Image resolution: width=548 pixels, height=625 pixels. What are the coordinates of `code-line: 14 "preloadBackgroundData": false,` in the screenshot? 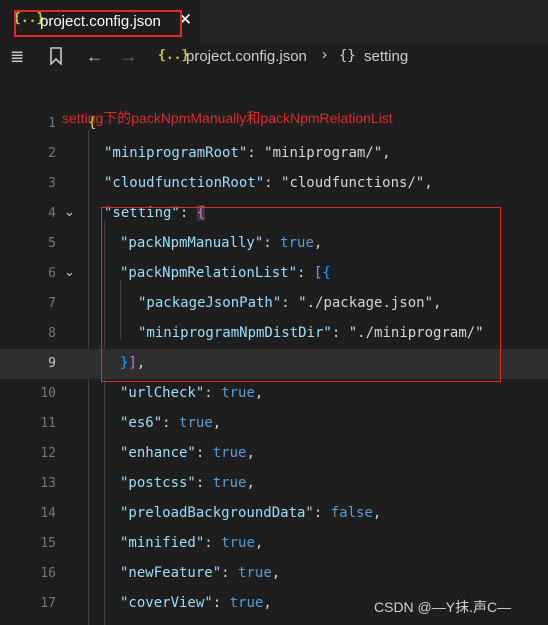 It's located at (211, 513).